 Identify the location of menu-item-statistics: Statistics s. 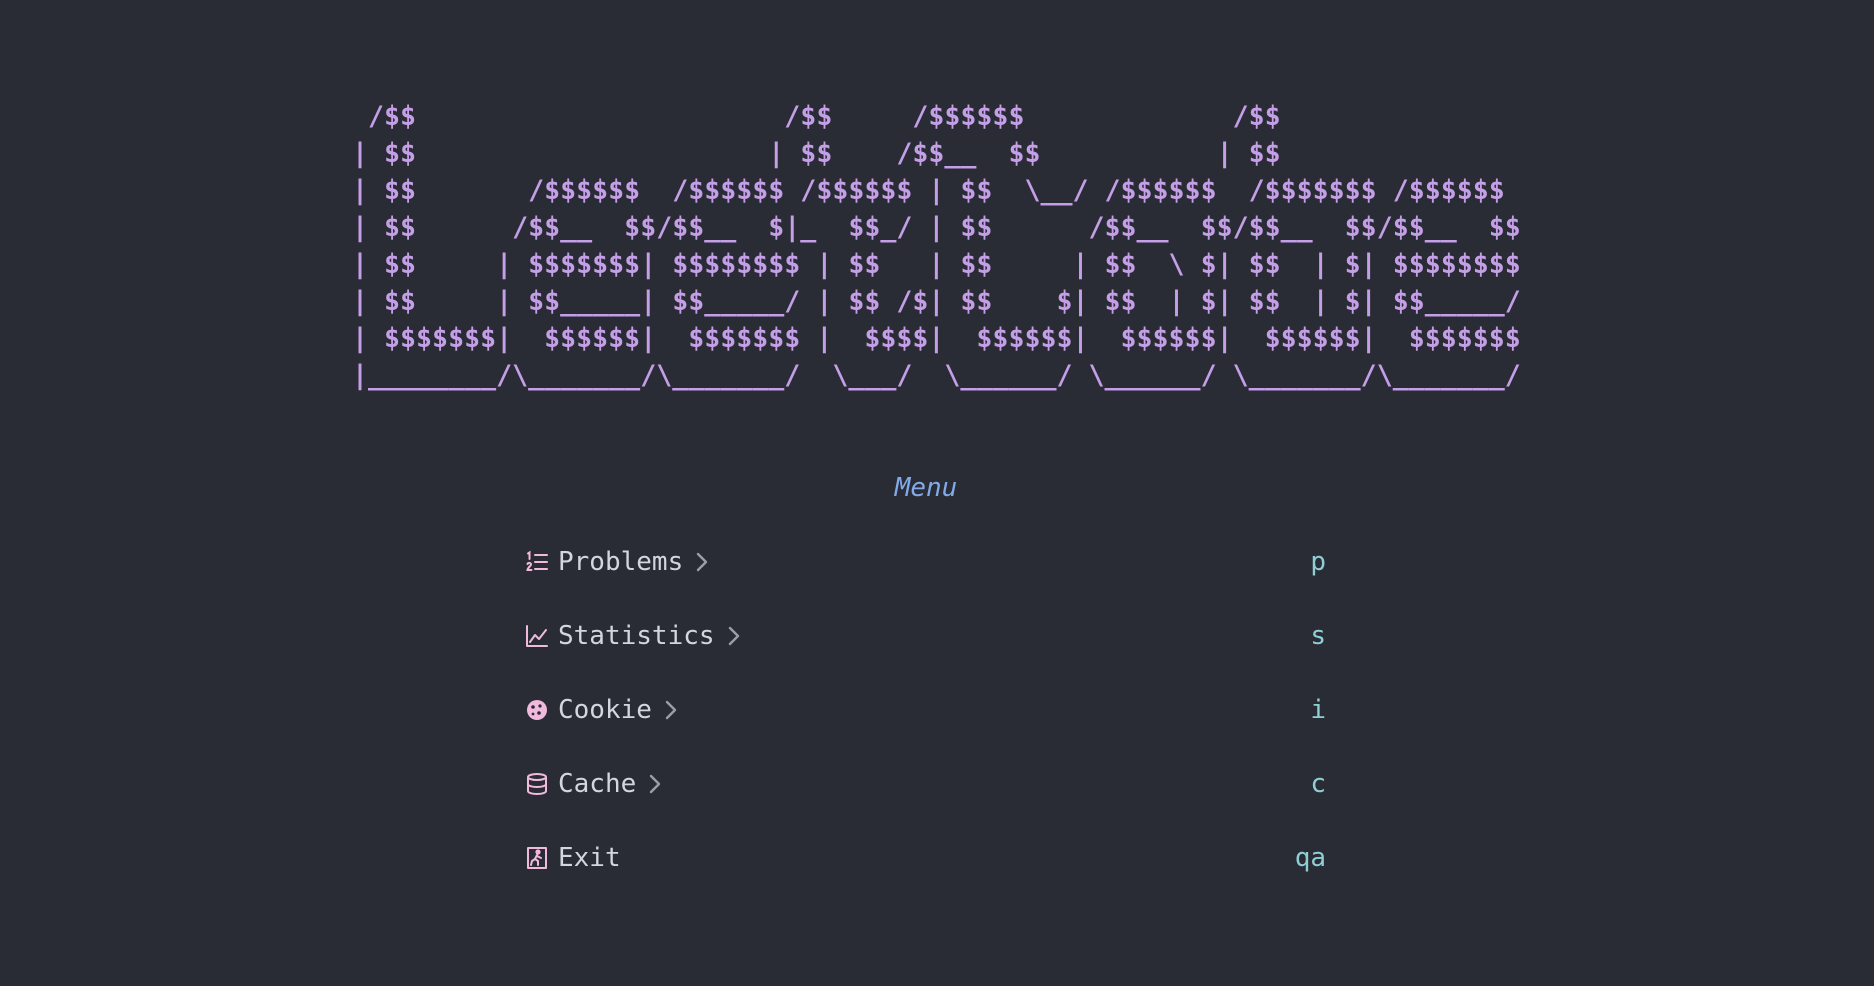
(925, 636).